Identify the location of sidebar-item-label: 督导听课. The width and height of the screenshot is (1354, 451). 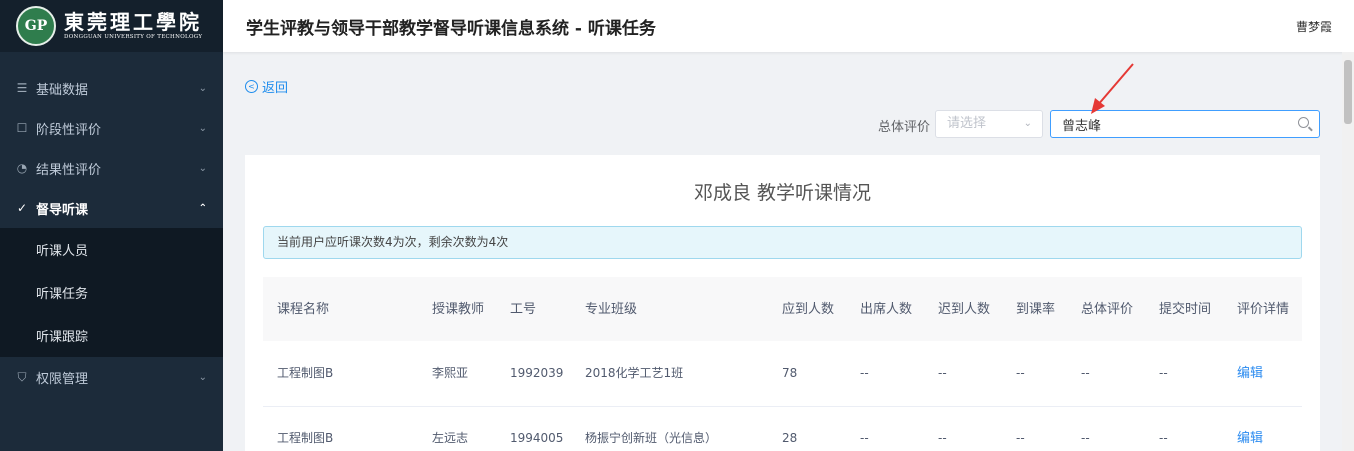
(62, 210).